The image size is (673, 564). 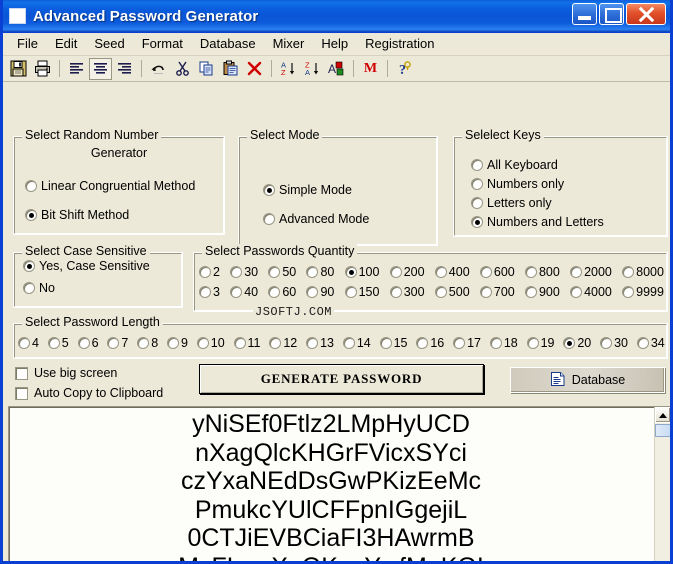 I want to click on radio-length-4: 4, so click(x=28, y=343).